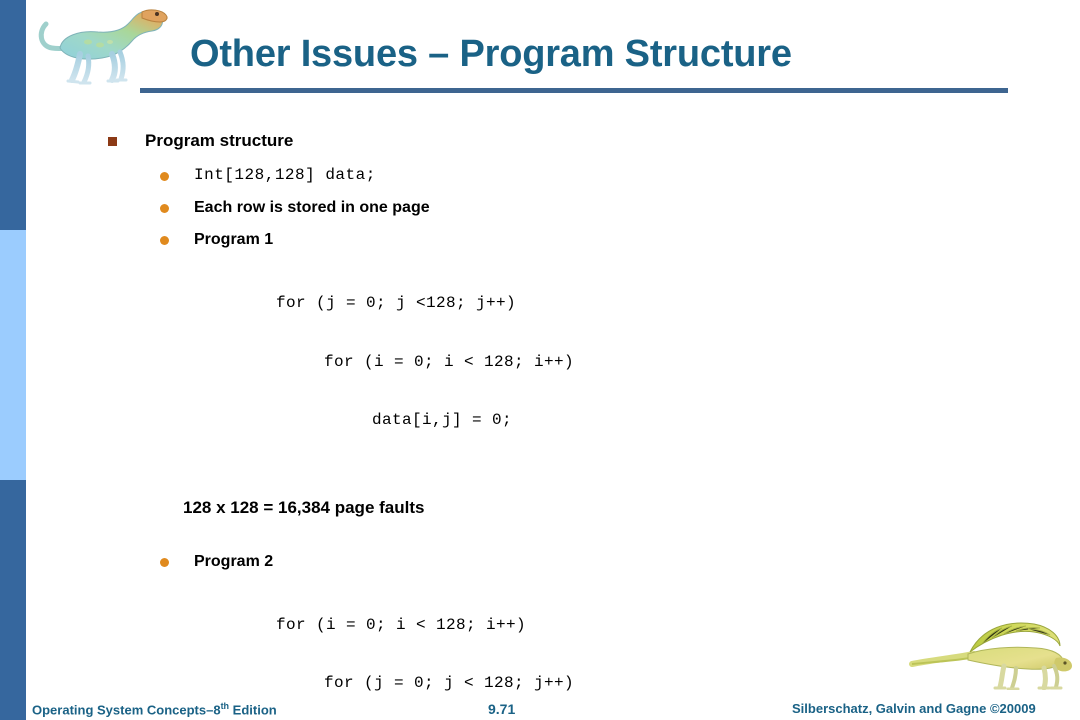 This screenshot has height=720, width=1080. What do you see at coordinates (991, 649) in the screenshot?
I see `footer-dinosaur-icon` at bounding box center [991, 649].